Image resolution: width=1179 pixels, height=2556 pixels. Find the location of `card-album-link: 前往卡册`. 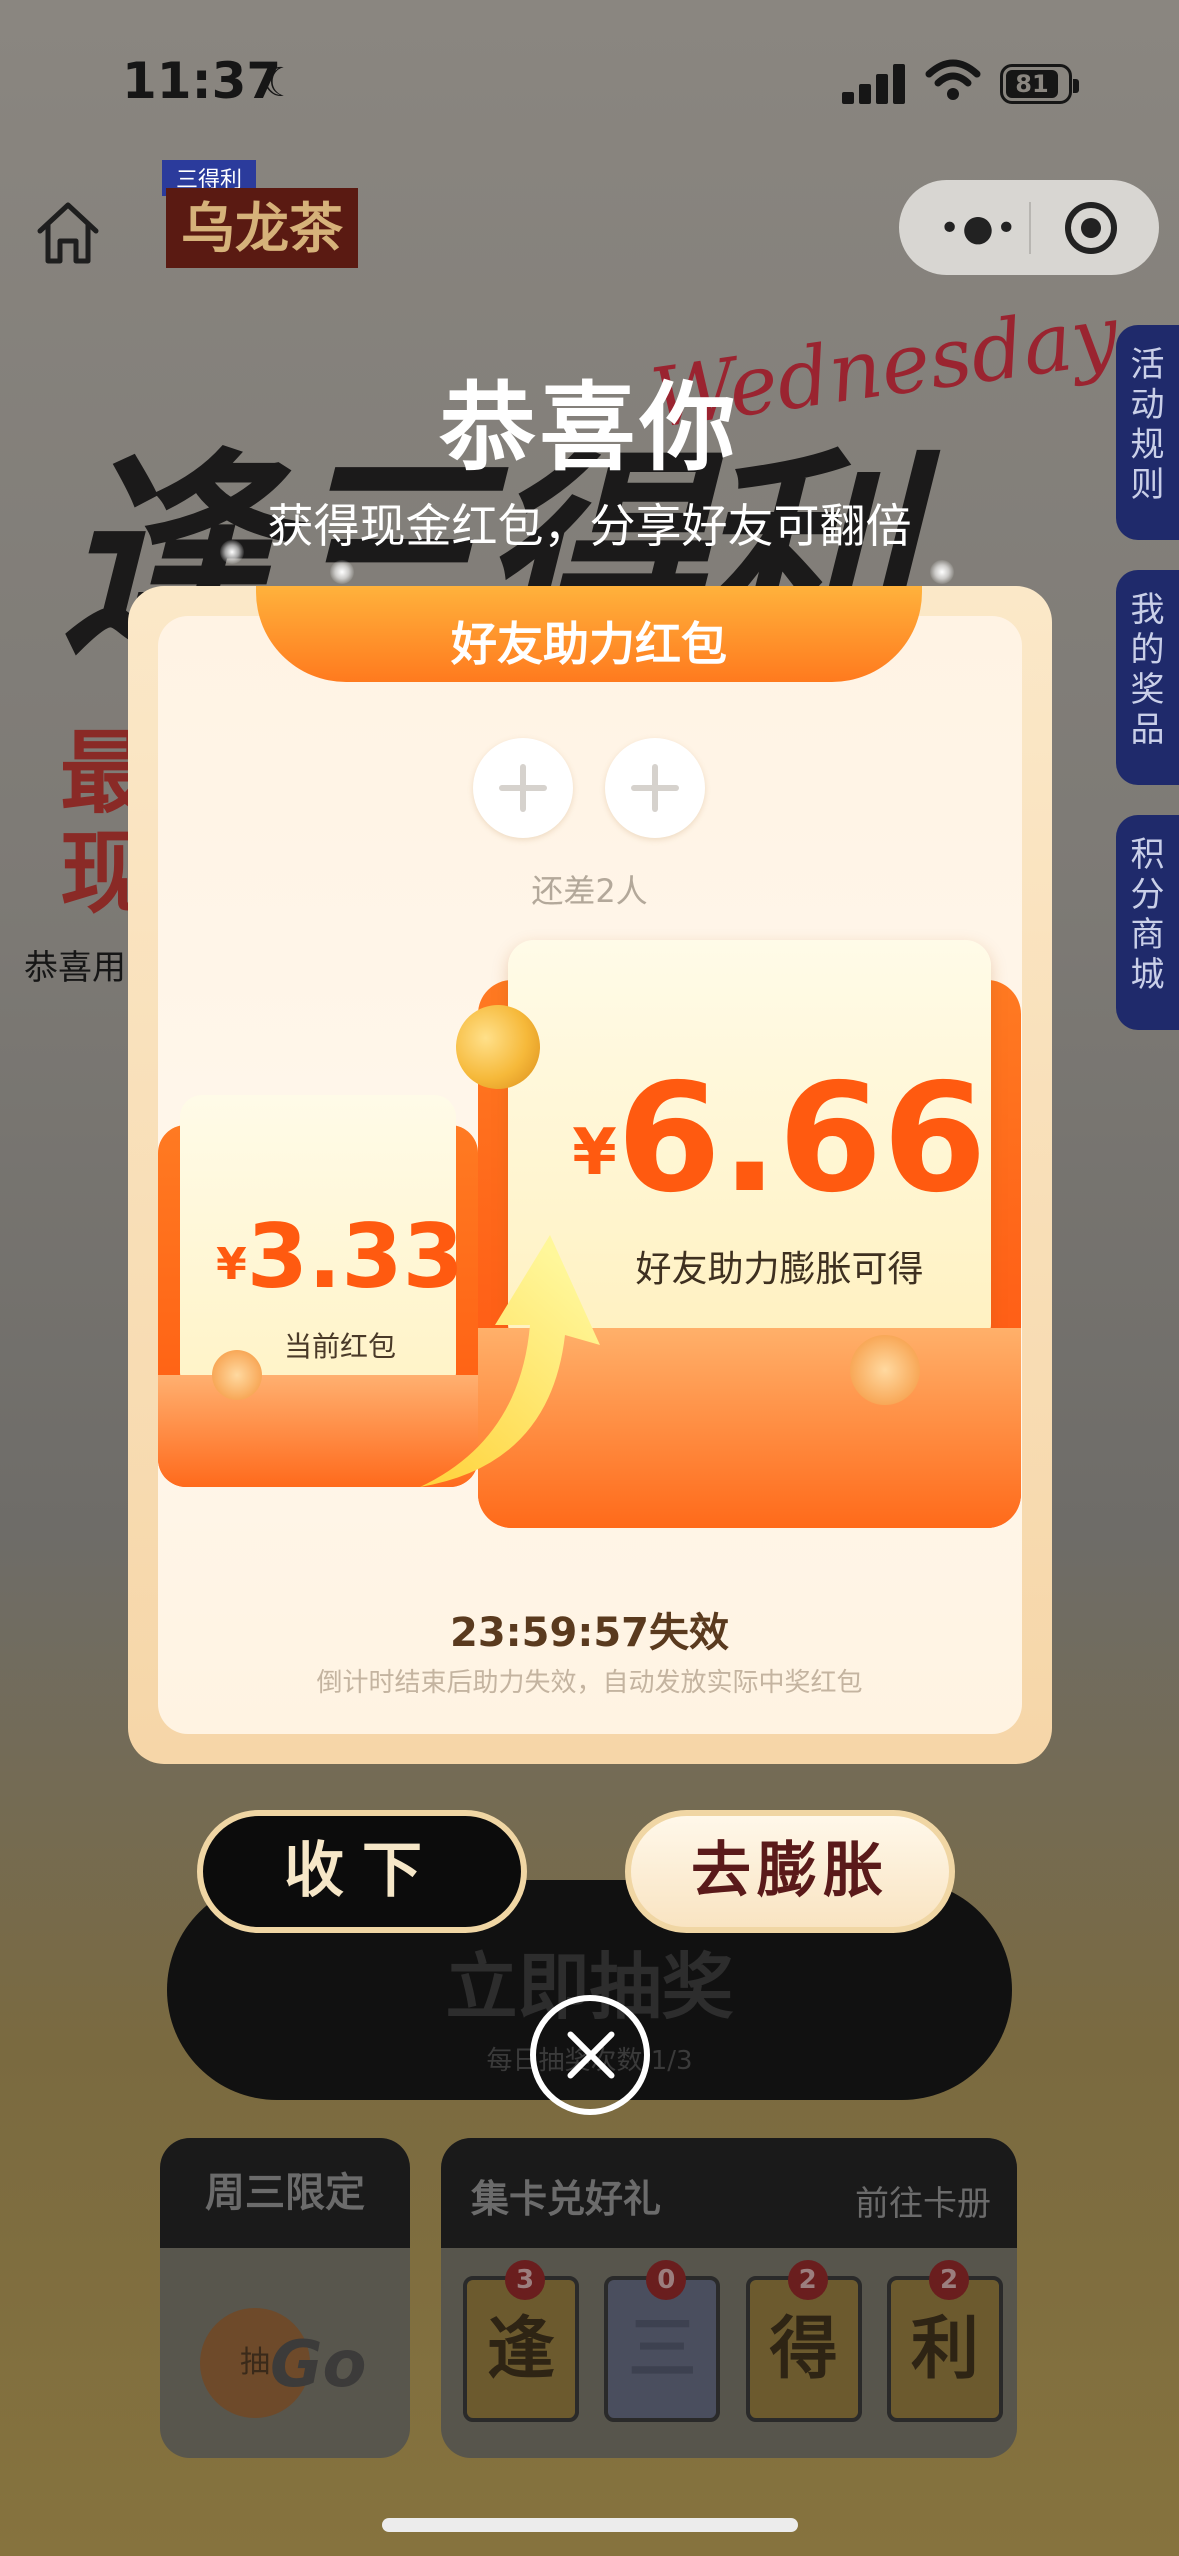

card-album-link: 前往卡册 is located at coordinates (923, 2200).